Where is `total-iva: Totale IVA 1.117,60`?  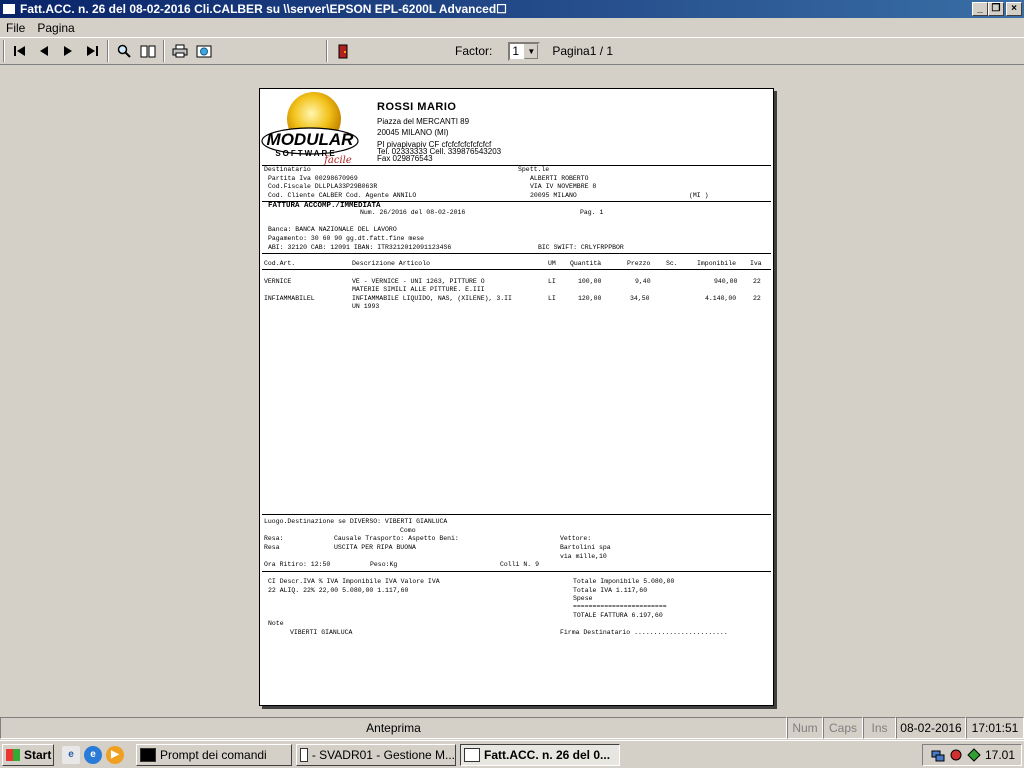
total-iva: Totale IVA 1.117,60 is located at coordinates (610, 590).